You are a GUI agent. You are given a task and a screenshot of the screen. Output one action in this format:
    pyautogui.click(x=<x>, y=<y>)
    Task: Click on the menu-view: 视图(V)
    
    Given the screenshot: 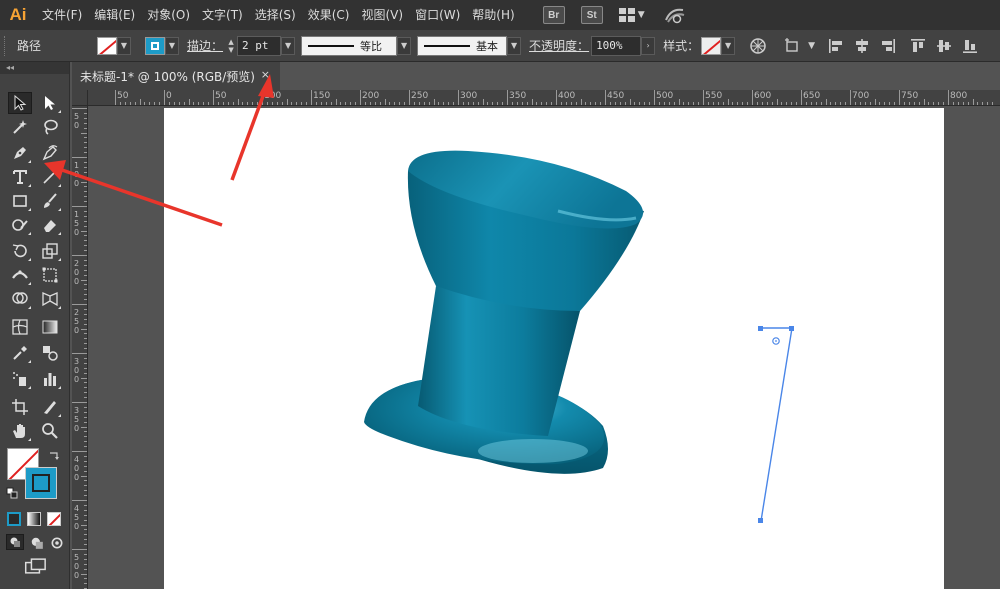 What is the action you would take?
    pyautogui.click(x=382, y=15)
    